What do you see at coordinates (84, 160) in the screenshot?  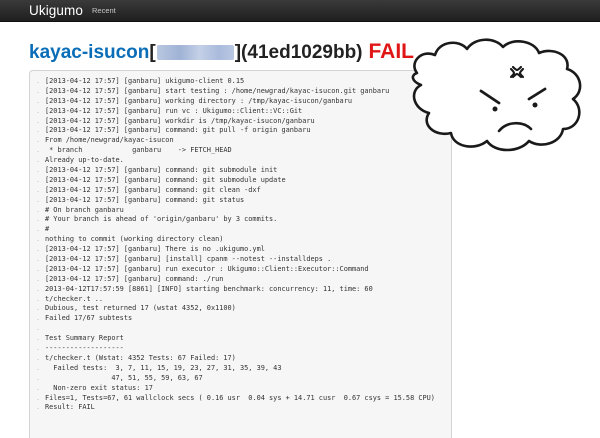 I see `log-line-text: Already up-to-date.` at bounding box center [84, 160].